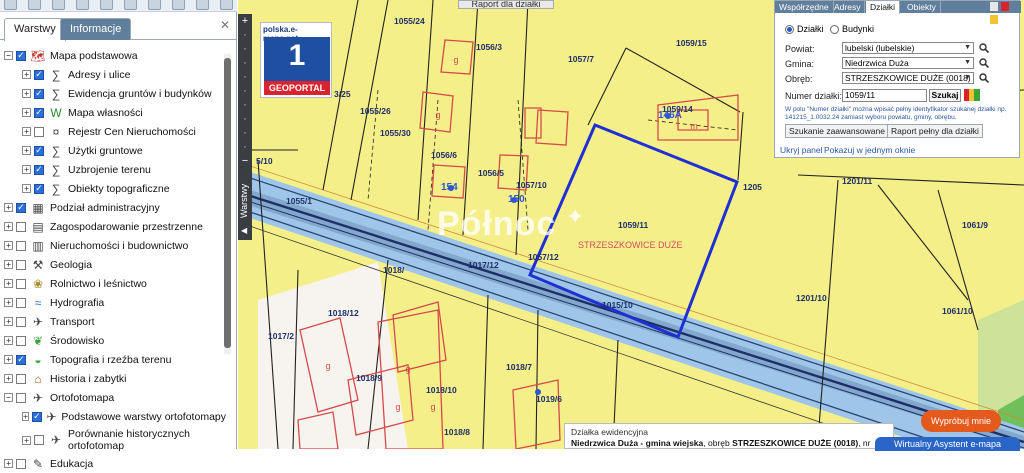 Image resolution: width=1024 pixels, height=473 pixels. Describe the element at coordinates (154, 5) in the screenshot. I see `toolbar-info-icon` at that location.